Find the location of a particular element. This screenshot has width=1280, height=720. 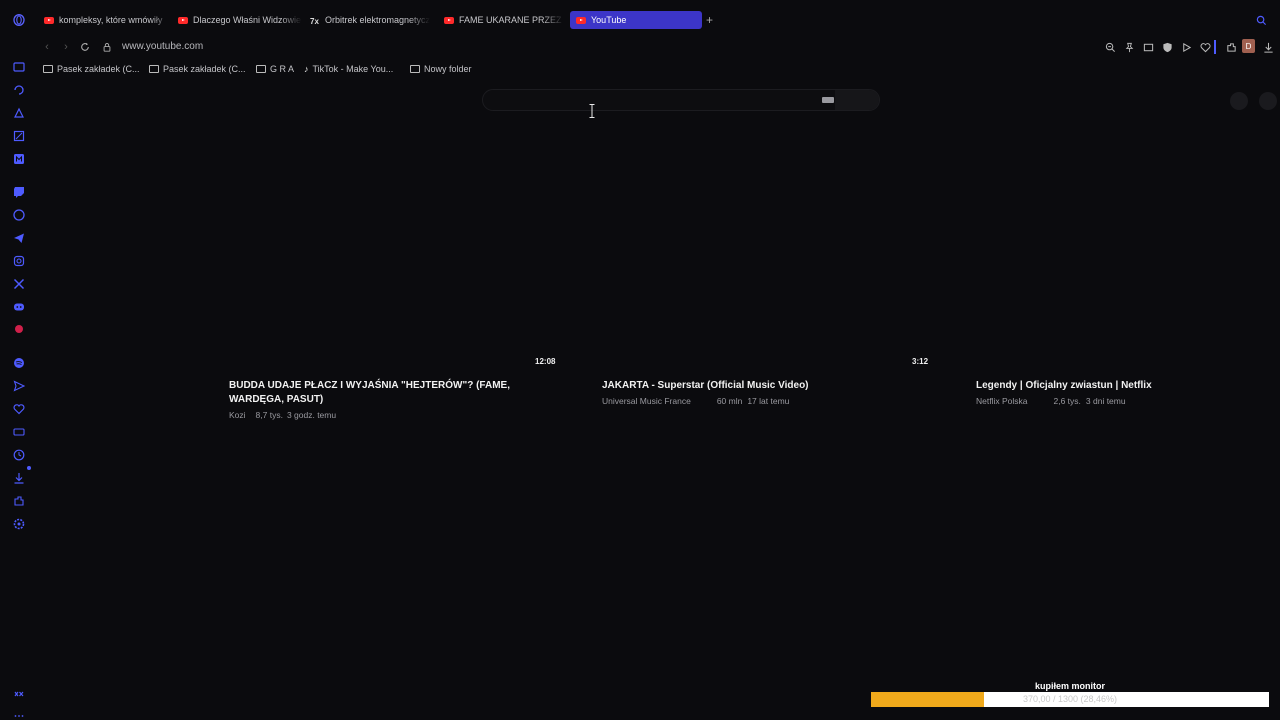

channel-name: Universal Music France is located at coordinates (646, 401).